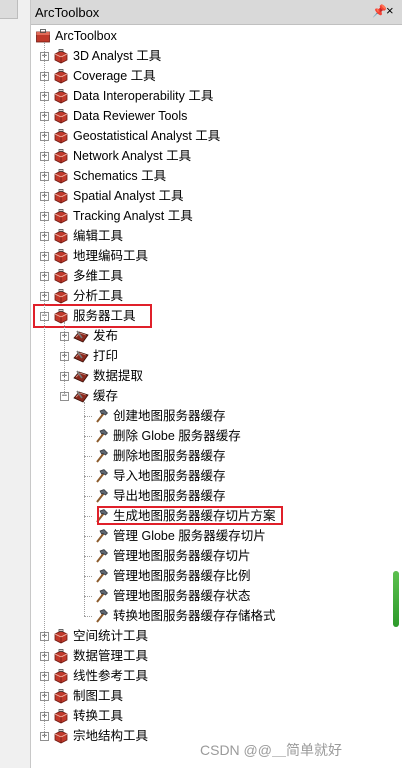 The image size is (402, 768). Describe the element at coordinates (208, 56) in the screenshot. I see `tree-item-toolbox: +3D Analyst 工具` at that location.